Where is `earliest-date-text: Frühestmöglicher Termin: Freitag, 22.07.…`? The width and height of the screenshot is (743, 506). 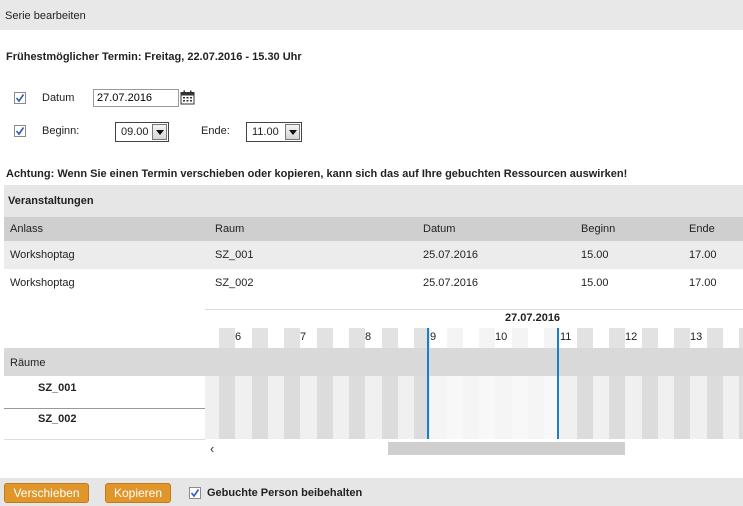
earliest-date-text: Frühestmöglicher Termin: Freitag, 22.07.… is located at coordinates (154, 57).